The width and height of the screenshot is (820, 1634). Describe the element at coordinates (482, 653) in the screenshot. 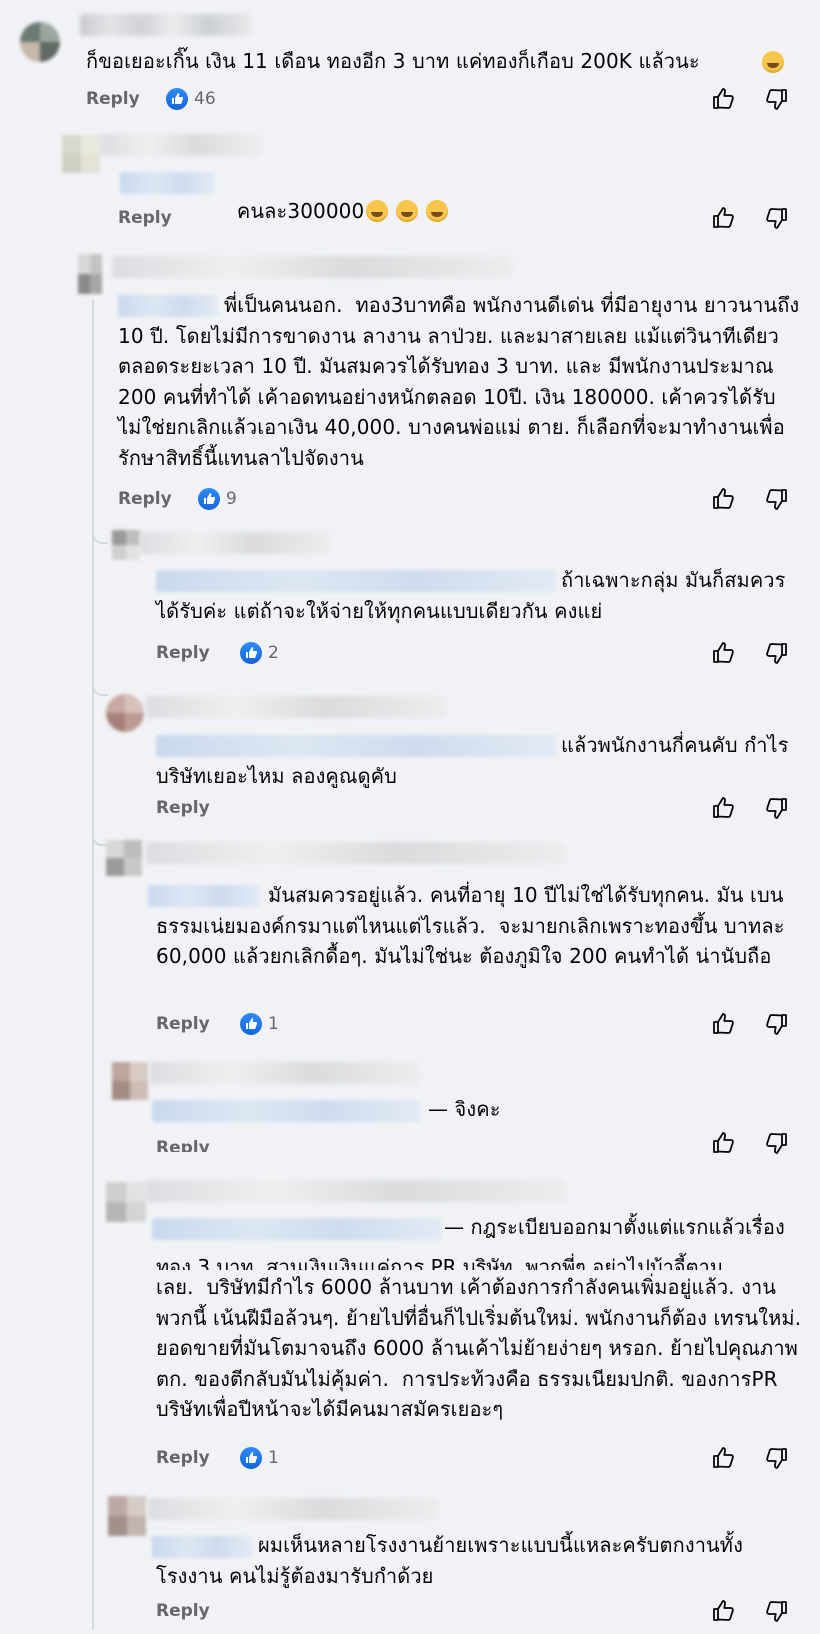

I see `comment-actions: Reply 2` at that location.